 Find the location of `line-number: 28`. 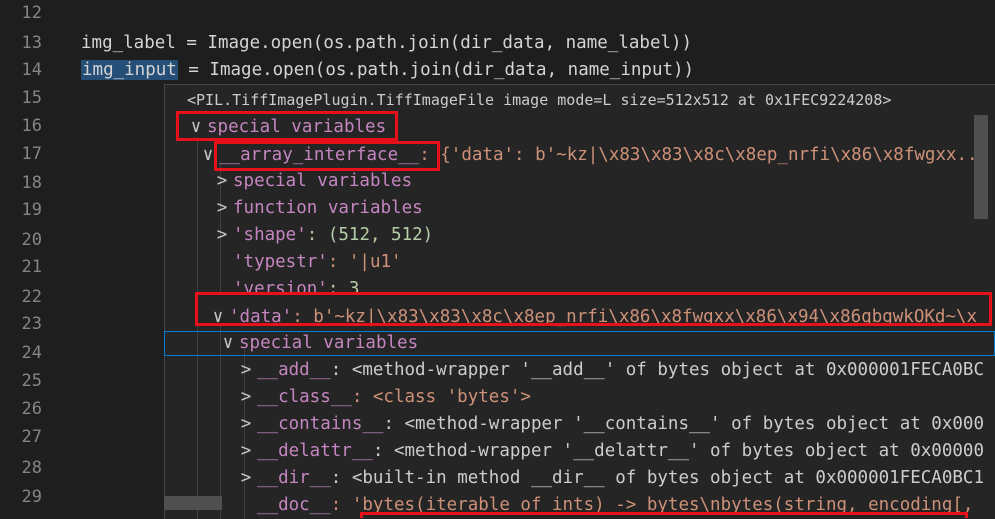

line-number: 28 is located at coordinates (31, 468).